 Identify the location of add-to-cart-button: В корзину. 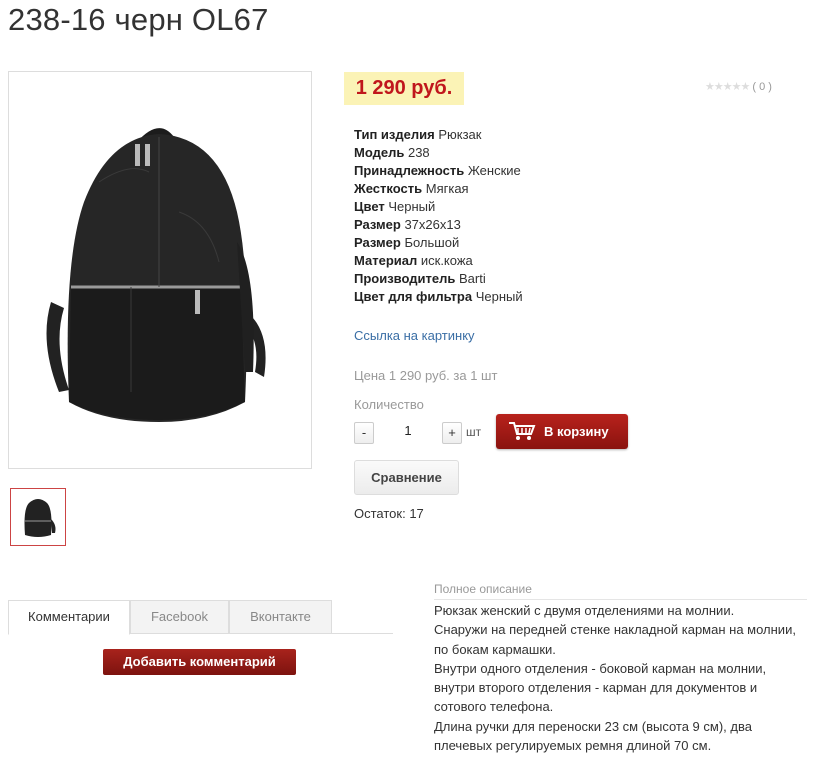
(562, 431).